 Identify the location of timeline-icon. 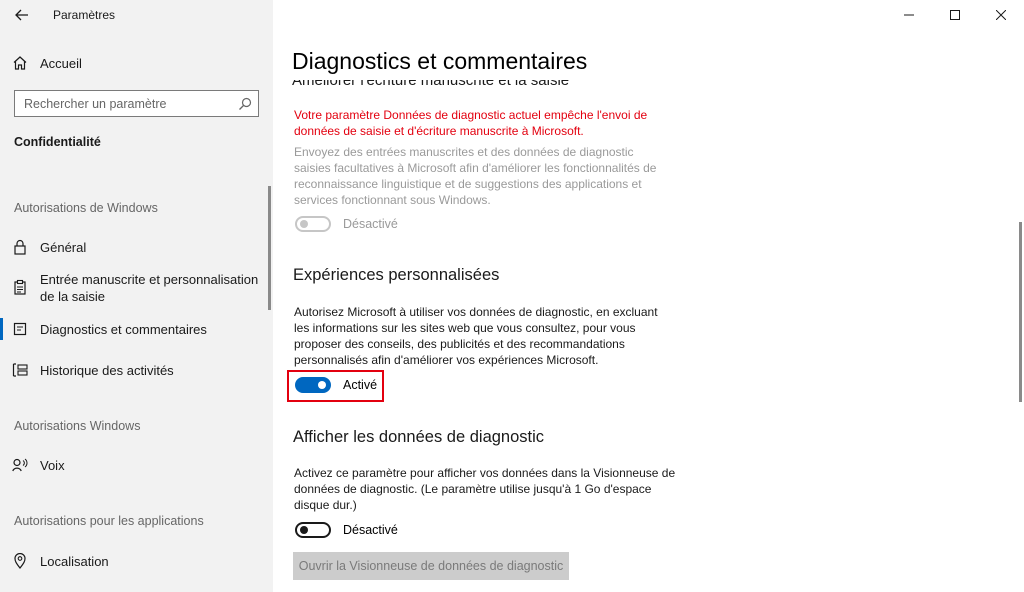
(20, 370).